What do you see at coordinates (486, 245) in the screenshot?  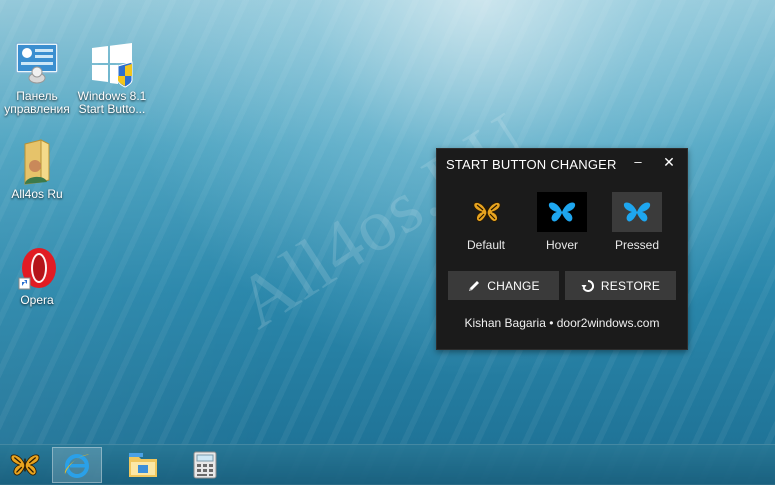 I see `preview-label-default: Default` at bounding box center [486, 245].